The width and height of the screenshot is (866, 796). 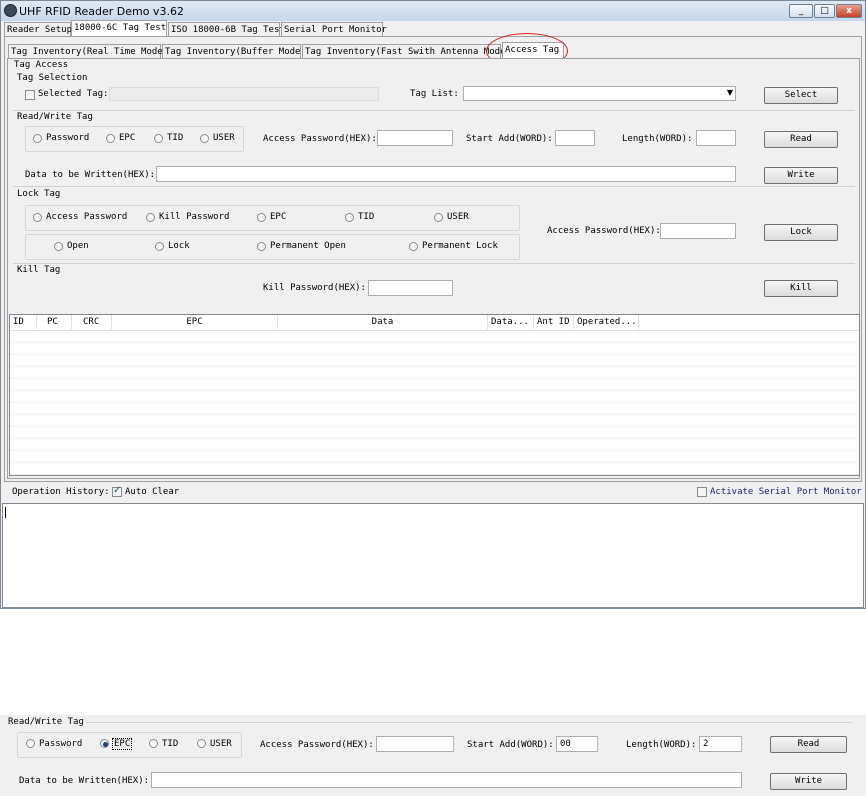 What do you see at coordinates (37, 138) in the screenshot?
I see `bank-password-radio` at bounding box center [37, 138].